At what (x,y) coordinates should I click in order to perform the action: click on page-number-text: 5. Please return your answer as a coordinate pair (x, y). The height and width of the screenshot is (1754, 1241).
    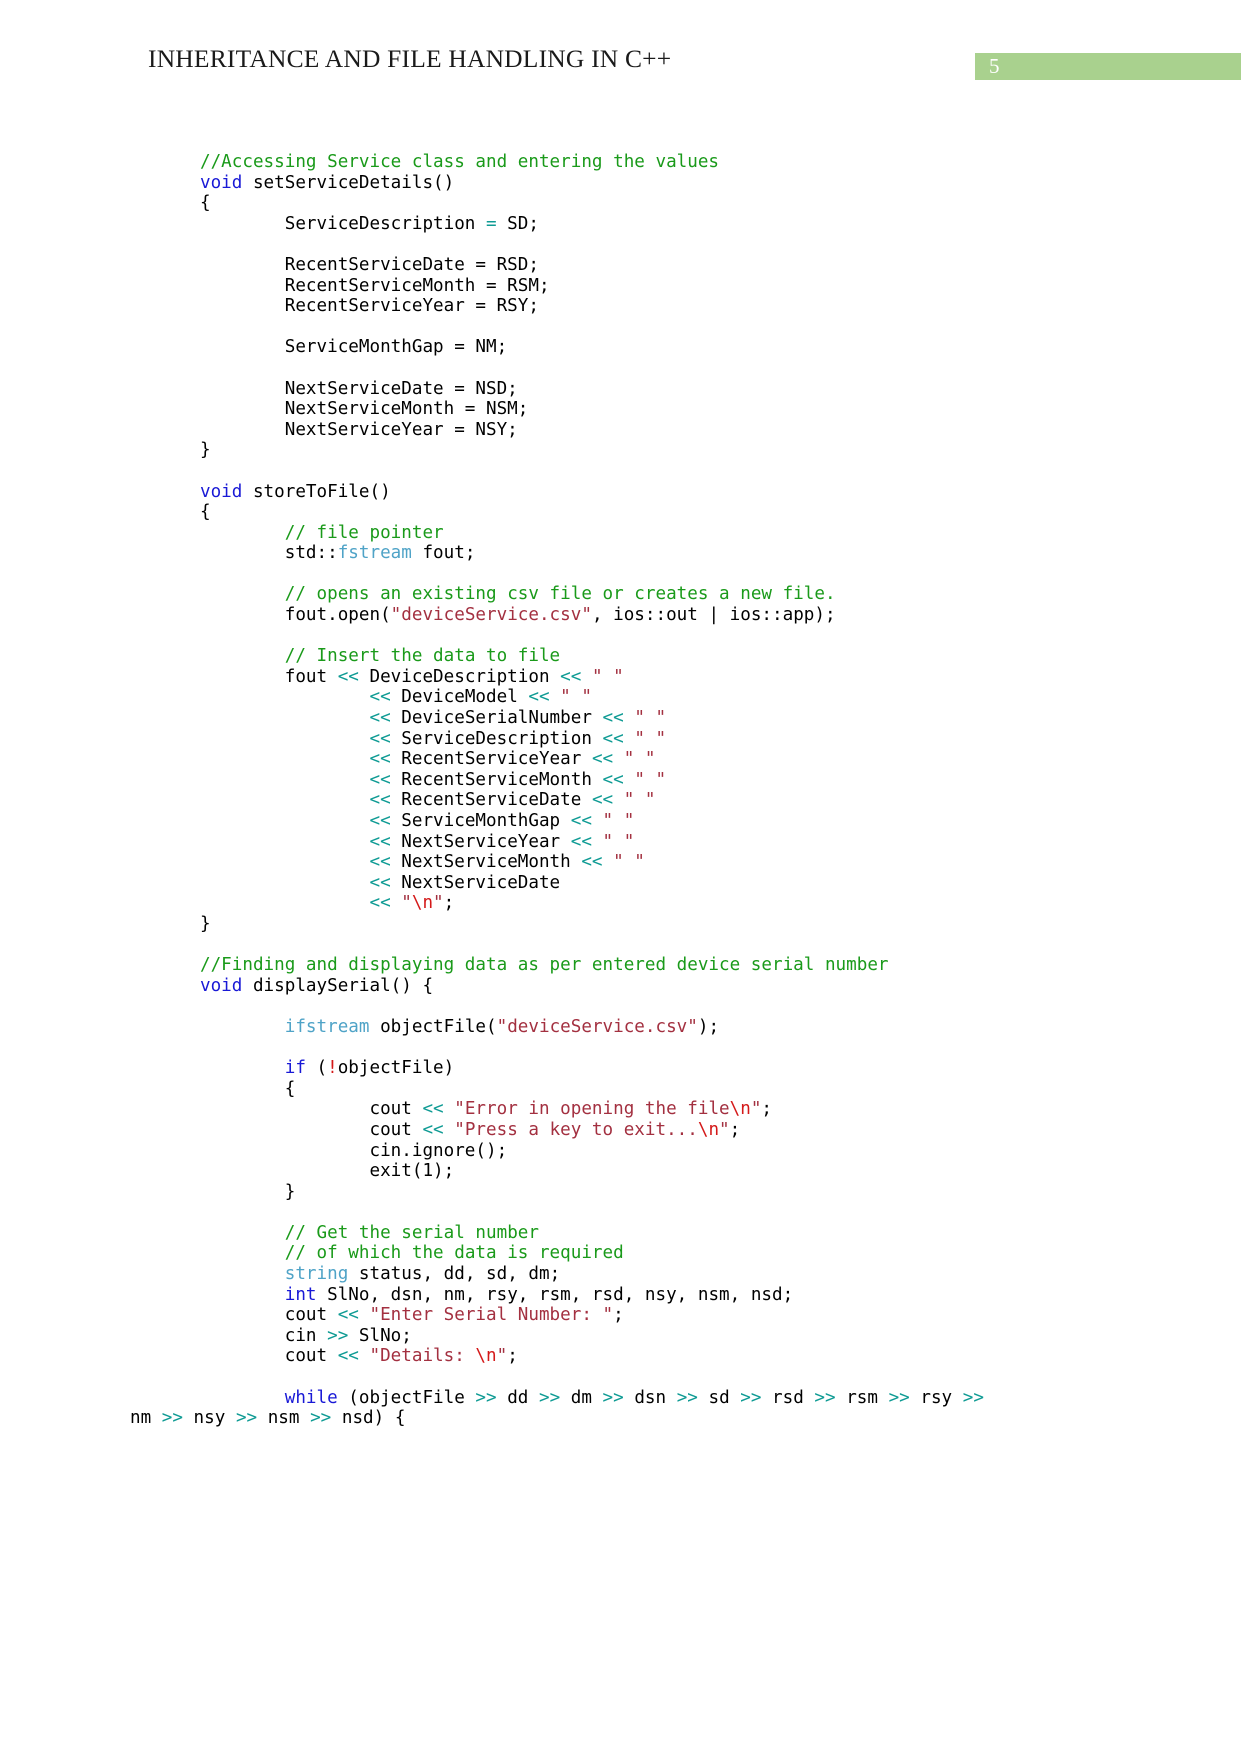
    Looking at the image, I should click on (994, 66).